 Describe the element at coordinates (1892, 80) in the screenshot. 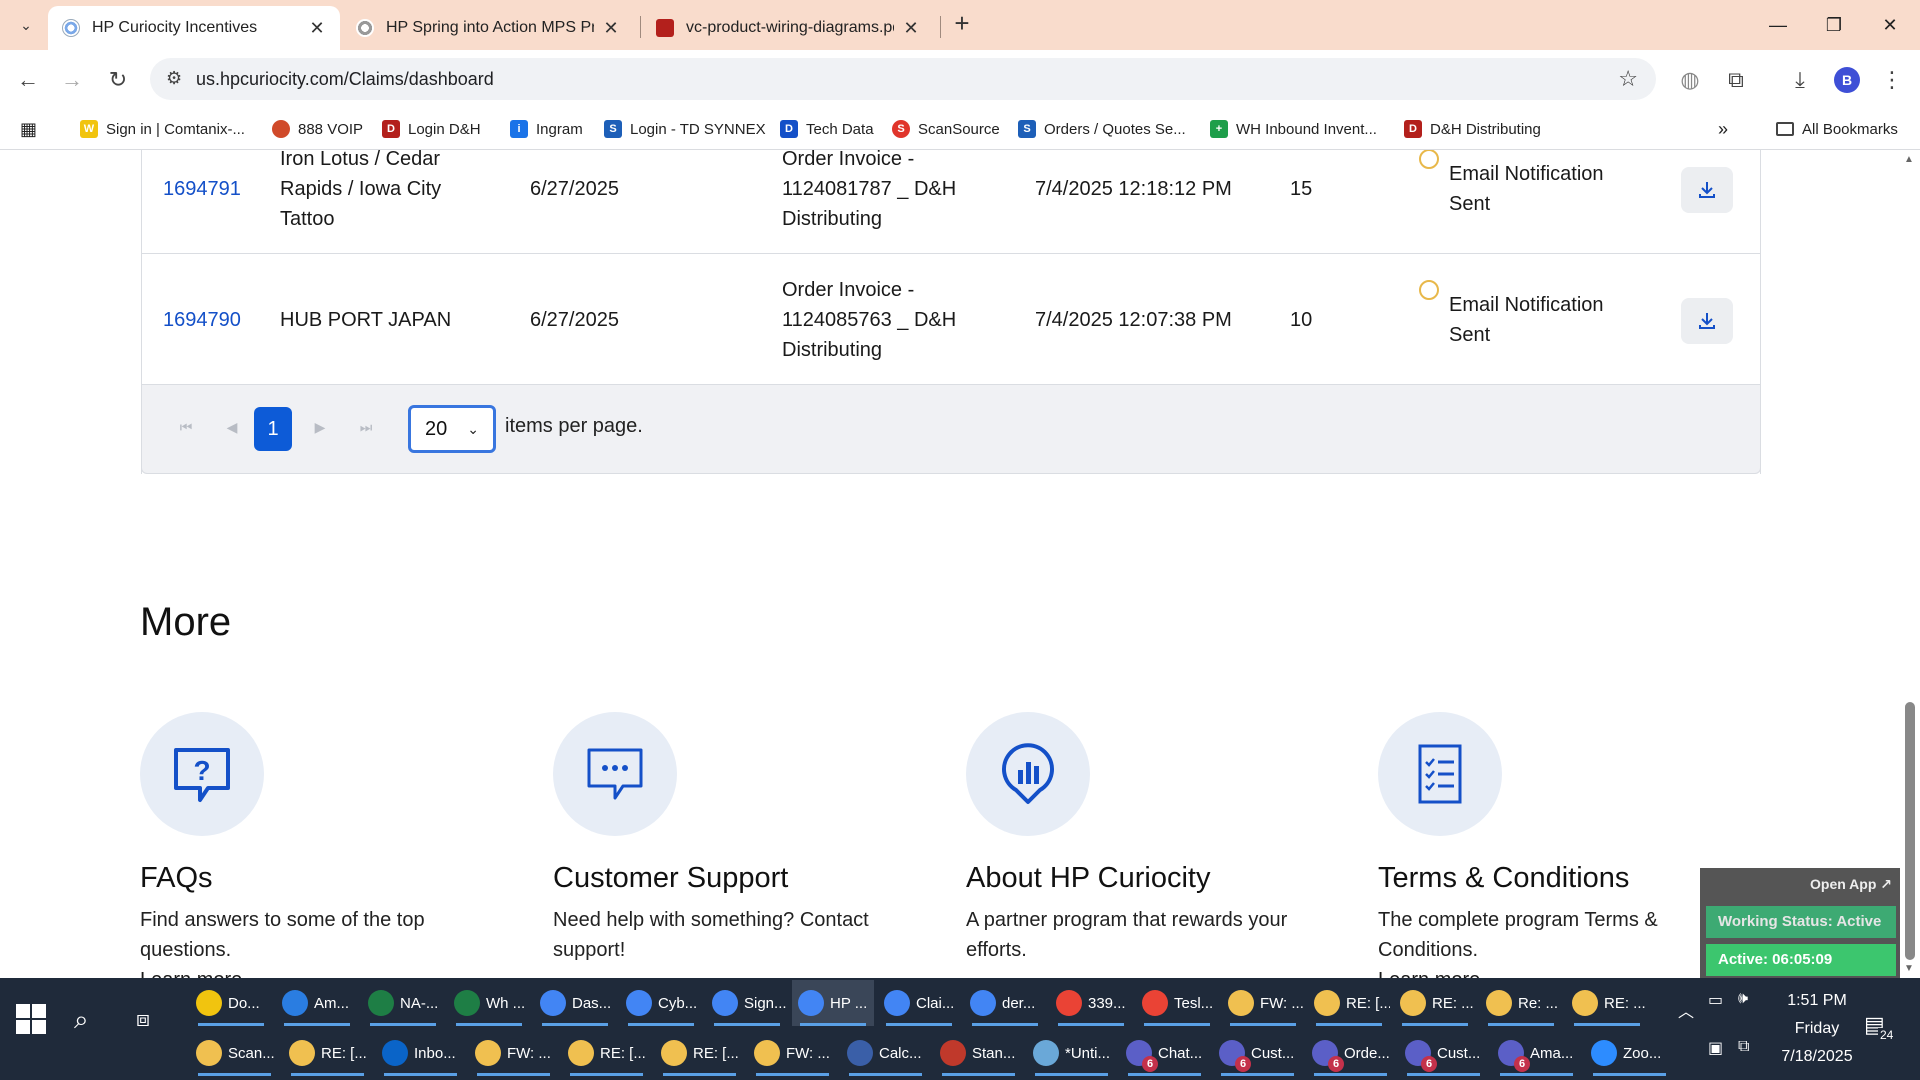

I see `menu-kebab-icon: ⋮` at that location.